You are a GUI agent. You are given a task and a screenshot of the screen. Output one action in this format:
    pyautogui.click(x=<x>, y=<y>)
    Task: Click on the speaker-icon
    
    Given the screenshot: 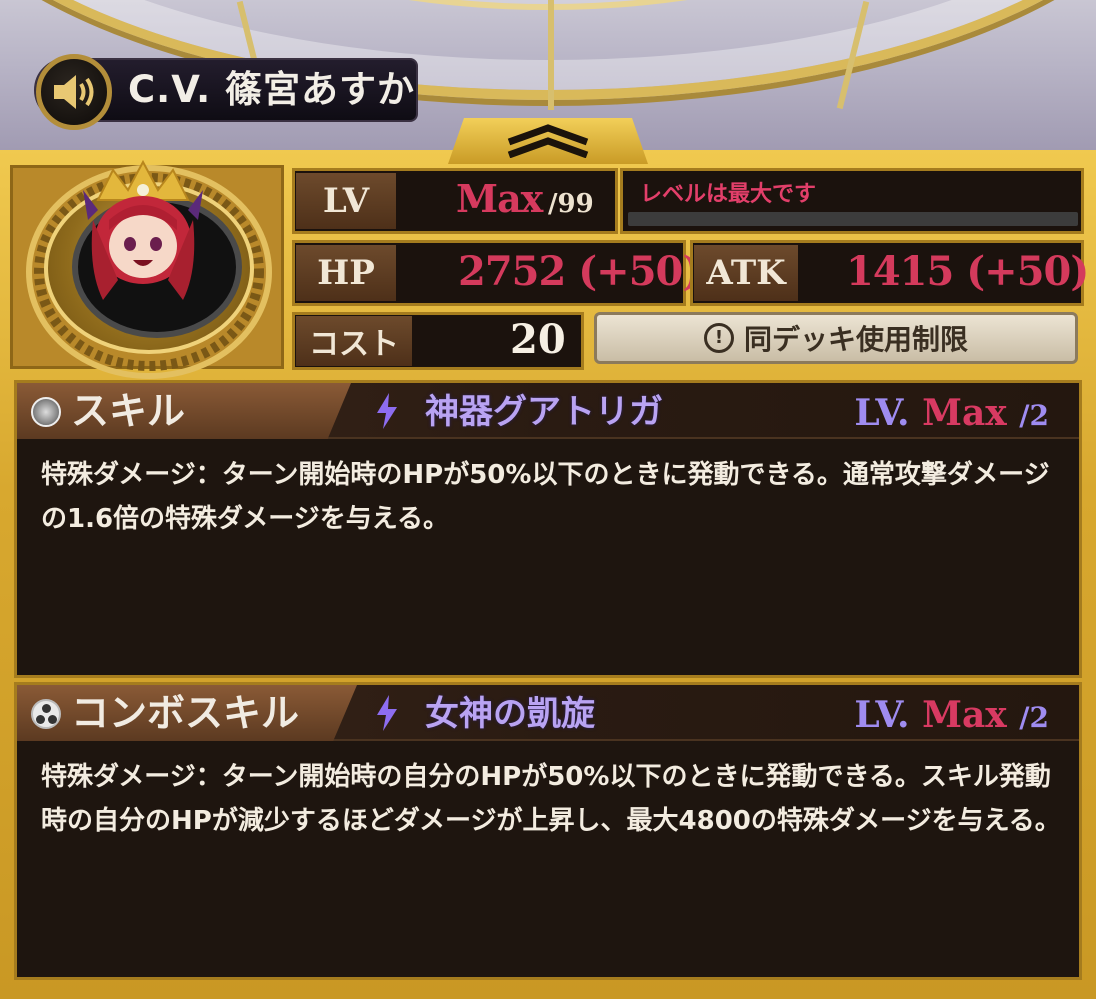 What is the action you would take?
    pyautogui.click(x=74, y=92)
    